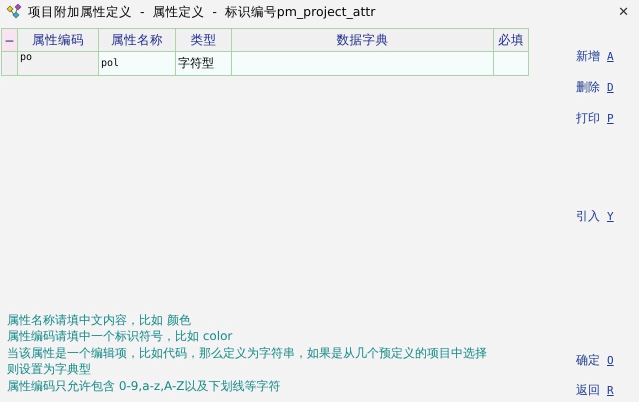 This screenshot has width=639, height=402. What do you see at coordinates (10, 64) in the screenshot?
I see `row-header` at bounding box center [10, 64].